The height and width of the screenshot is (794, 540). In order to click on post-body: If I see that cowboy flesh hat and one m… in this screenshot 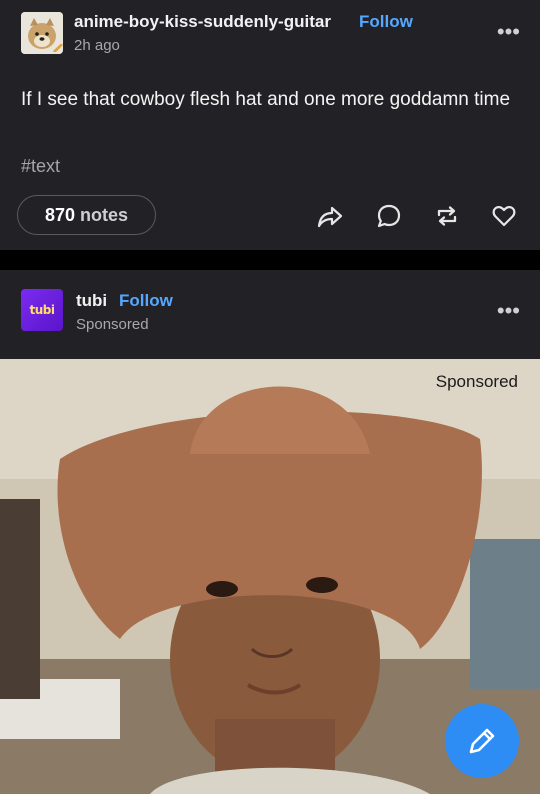, I will do `click(266, 99)`.